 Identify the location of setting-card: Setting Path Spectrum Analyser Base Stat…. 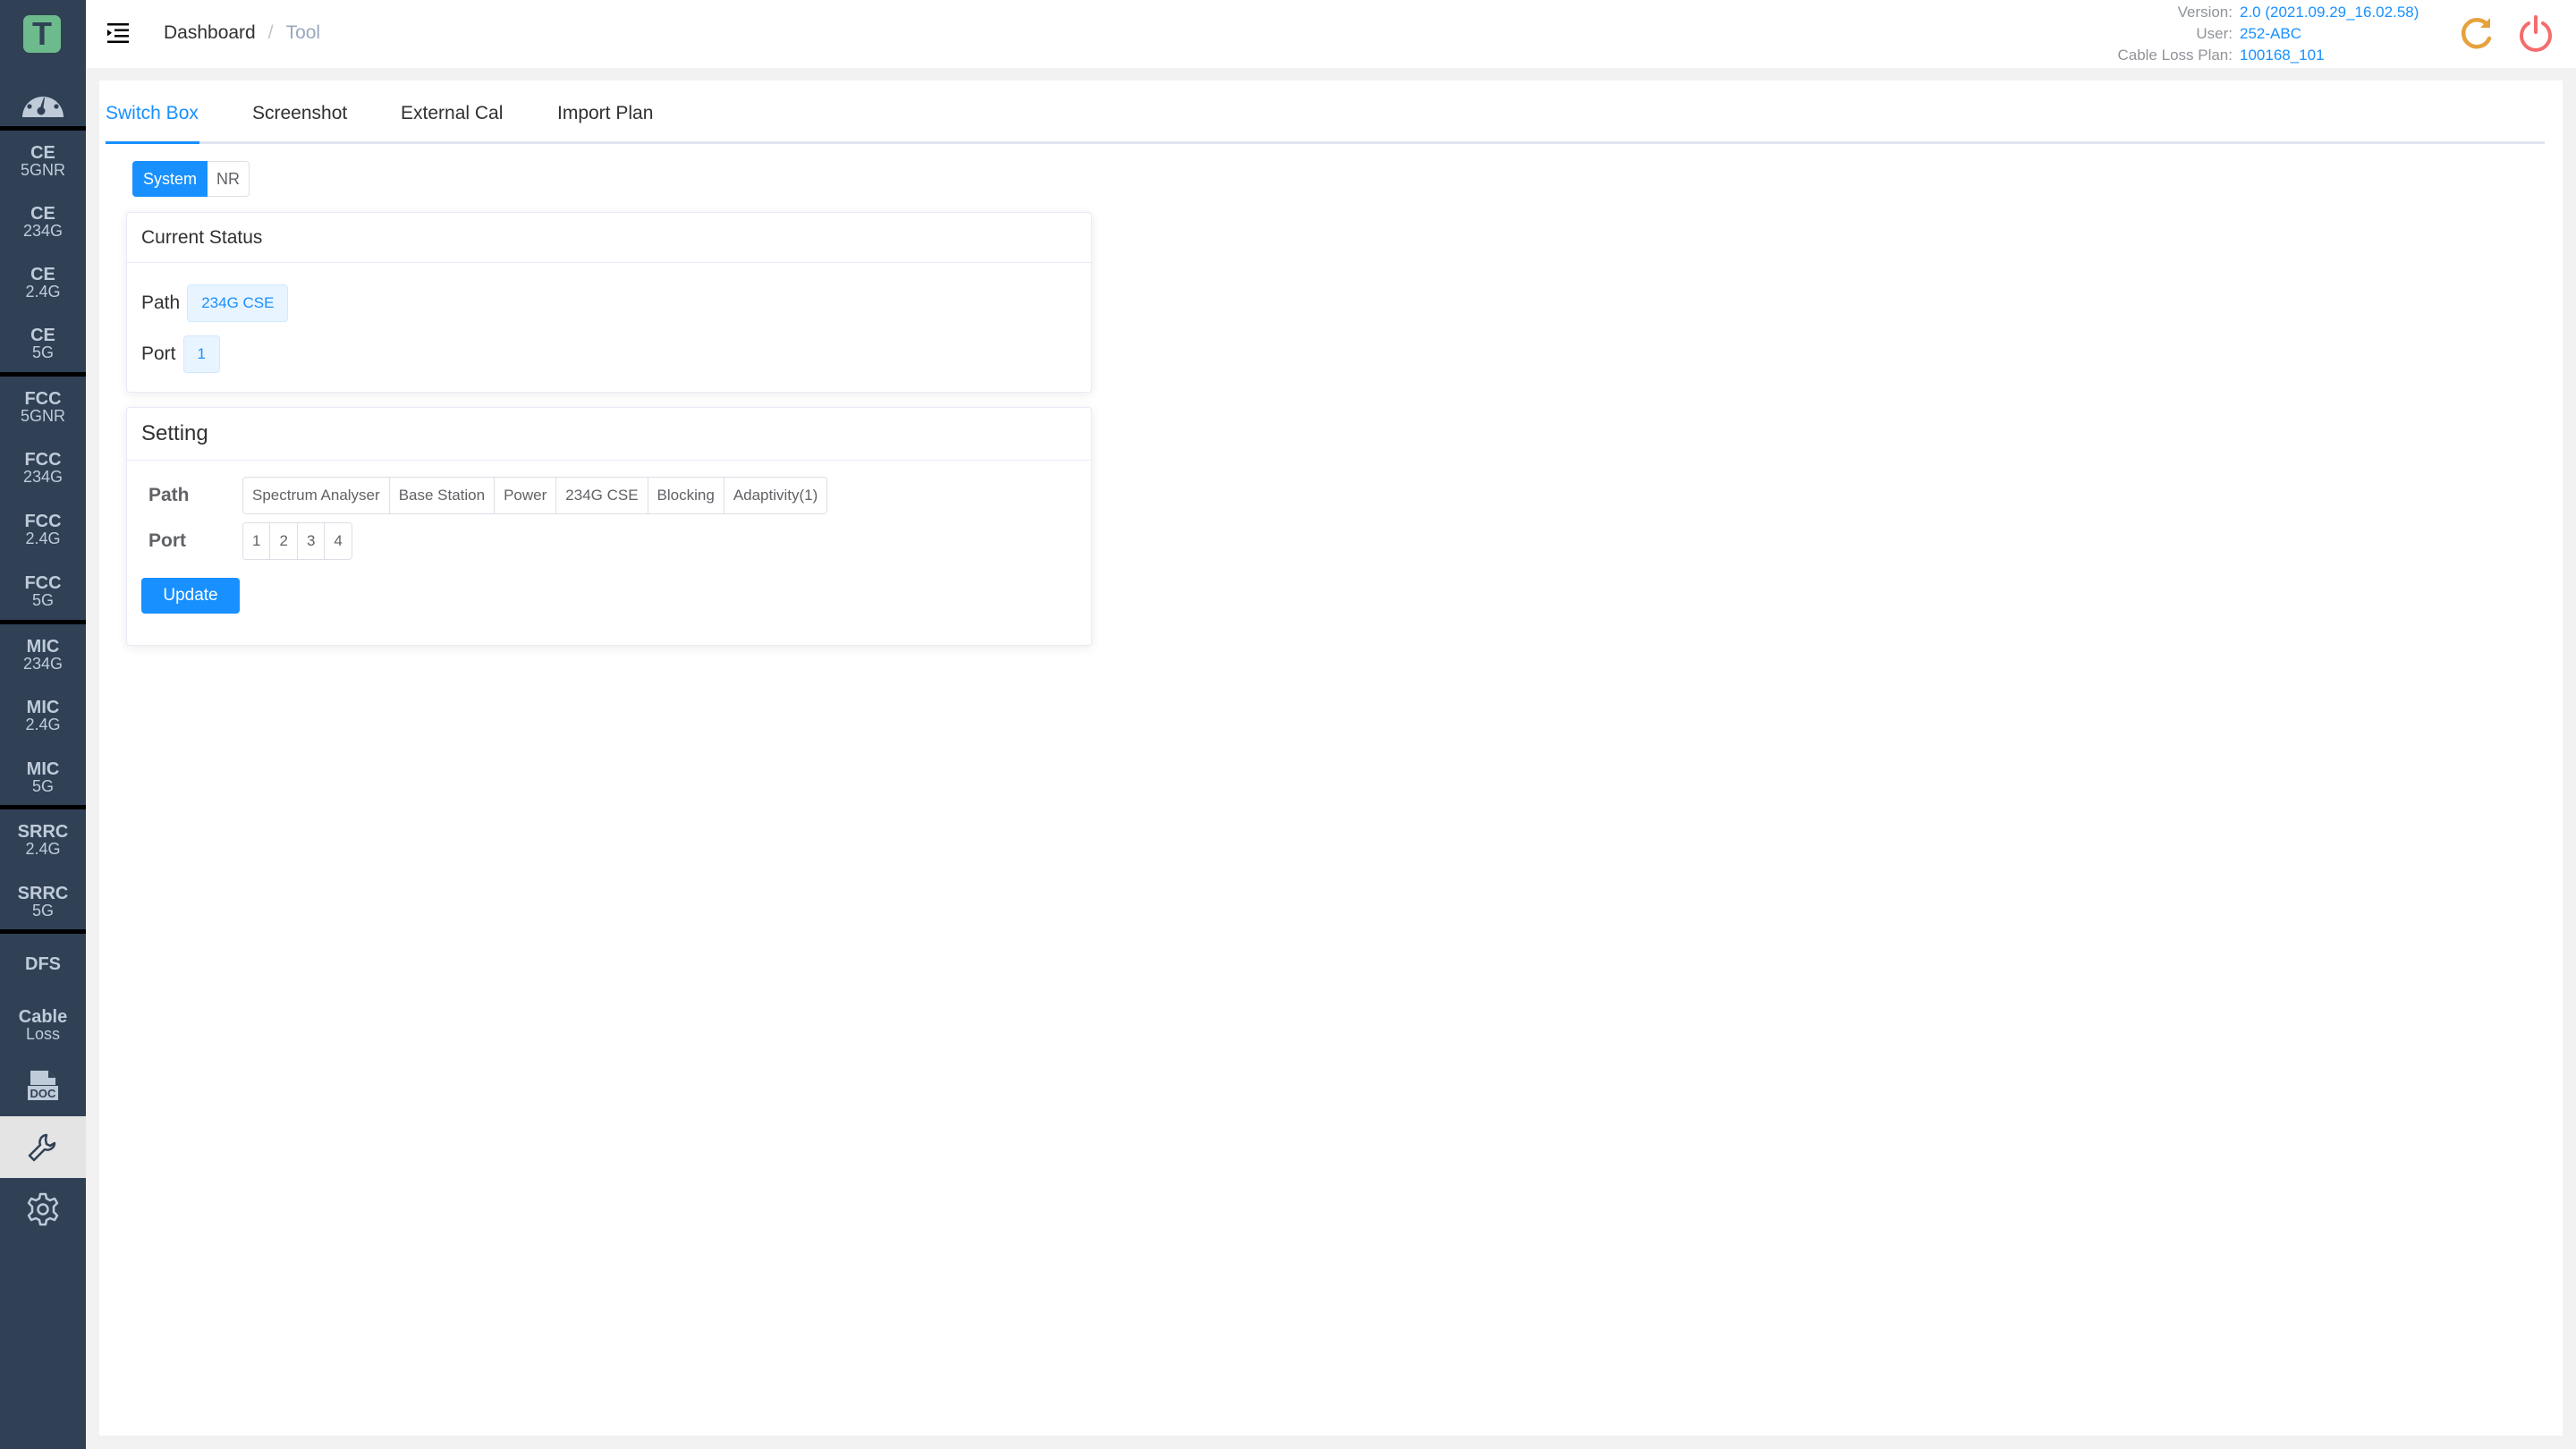
(609, 526).